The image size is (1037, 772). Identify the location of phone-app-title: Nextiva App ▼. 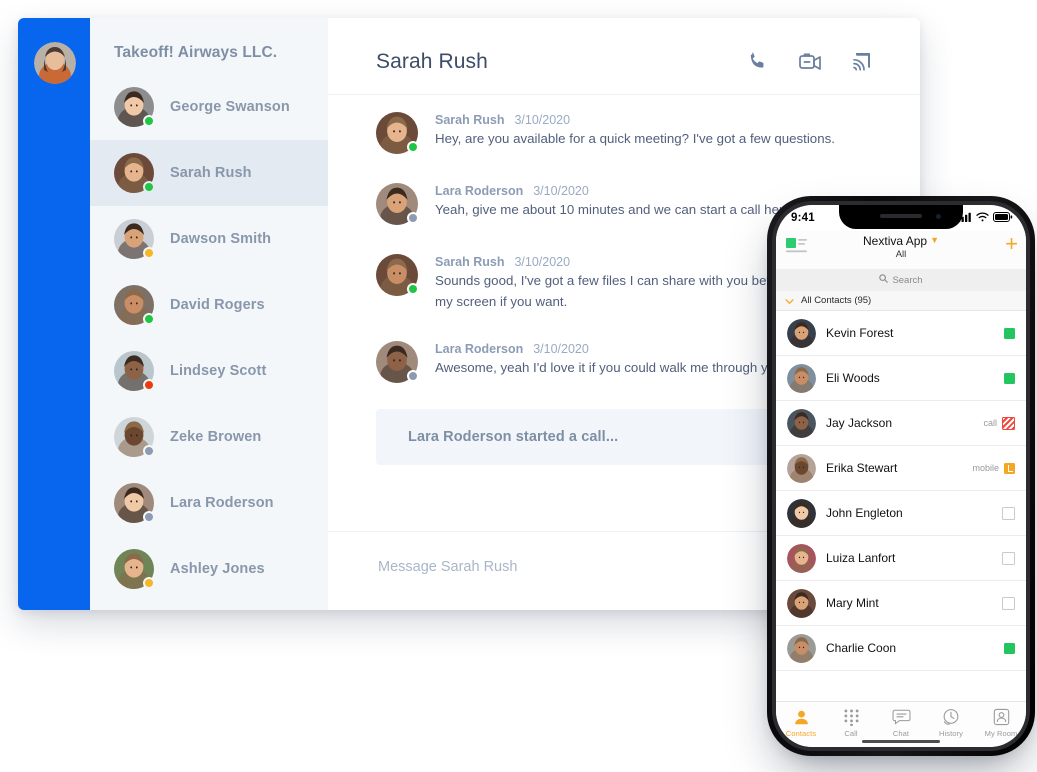
(901, 241).